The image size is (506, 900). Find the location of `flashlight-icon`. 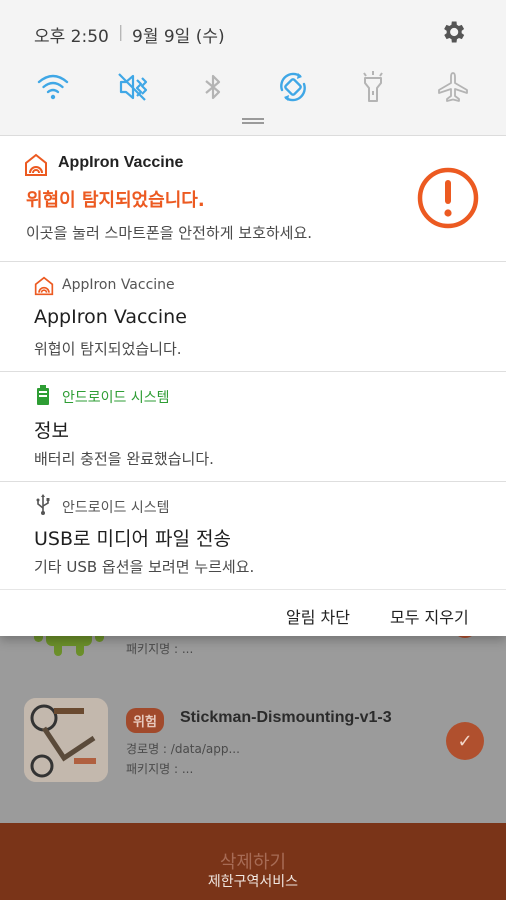

flashlight-icon is located at coordinates (373, 87).